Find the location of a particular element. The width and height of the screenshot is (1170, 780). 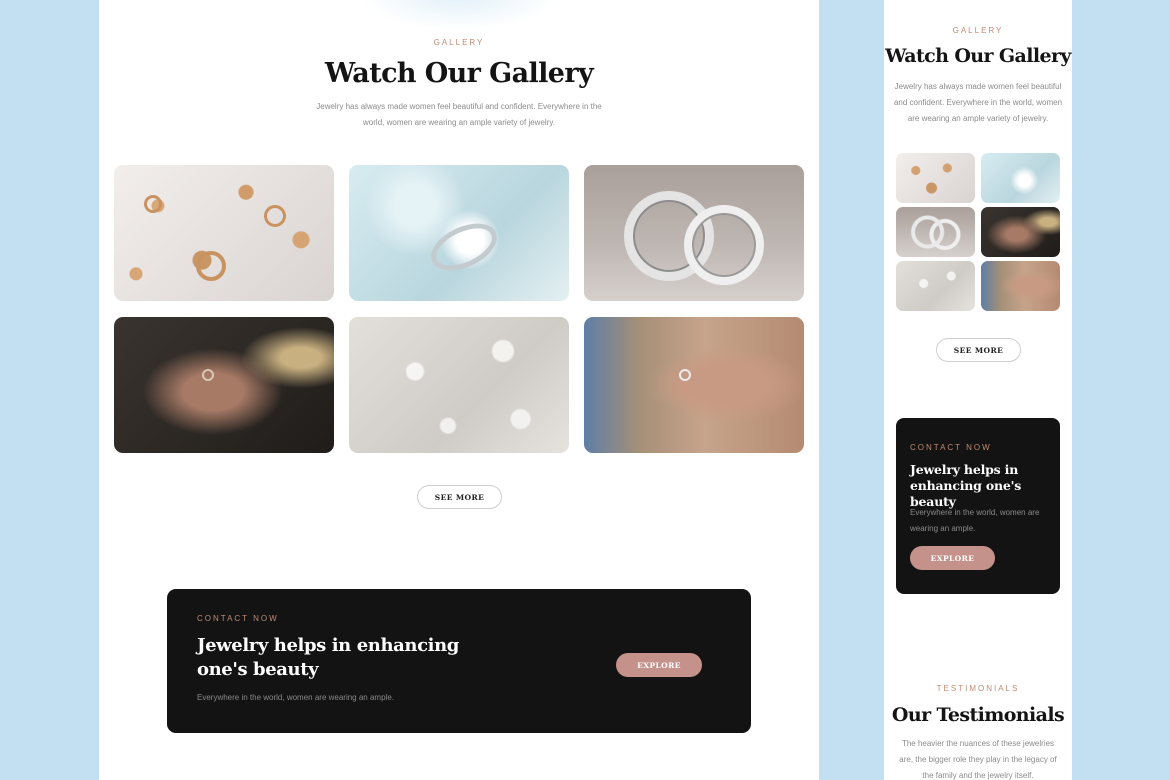

testimonials-title: Our Testimonials is located at coordinates (978, 715).